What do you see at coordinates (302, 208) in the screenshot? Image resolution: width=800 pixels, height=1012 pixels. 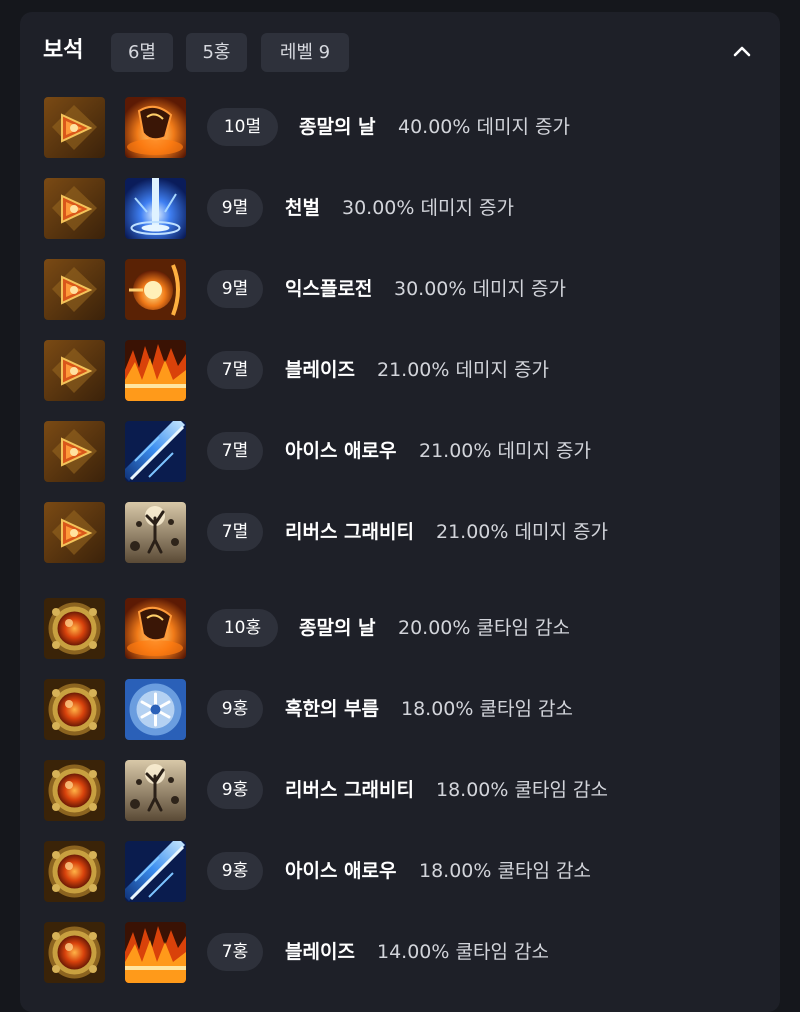 I see `skill-name: 천벌` at bounding box center [302, 208].